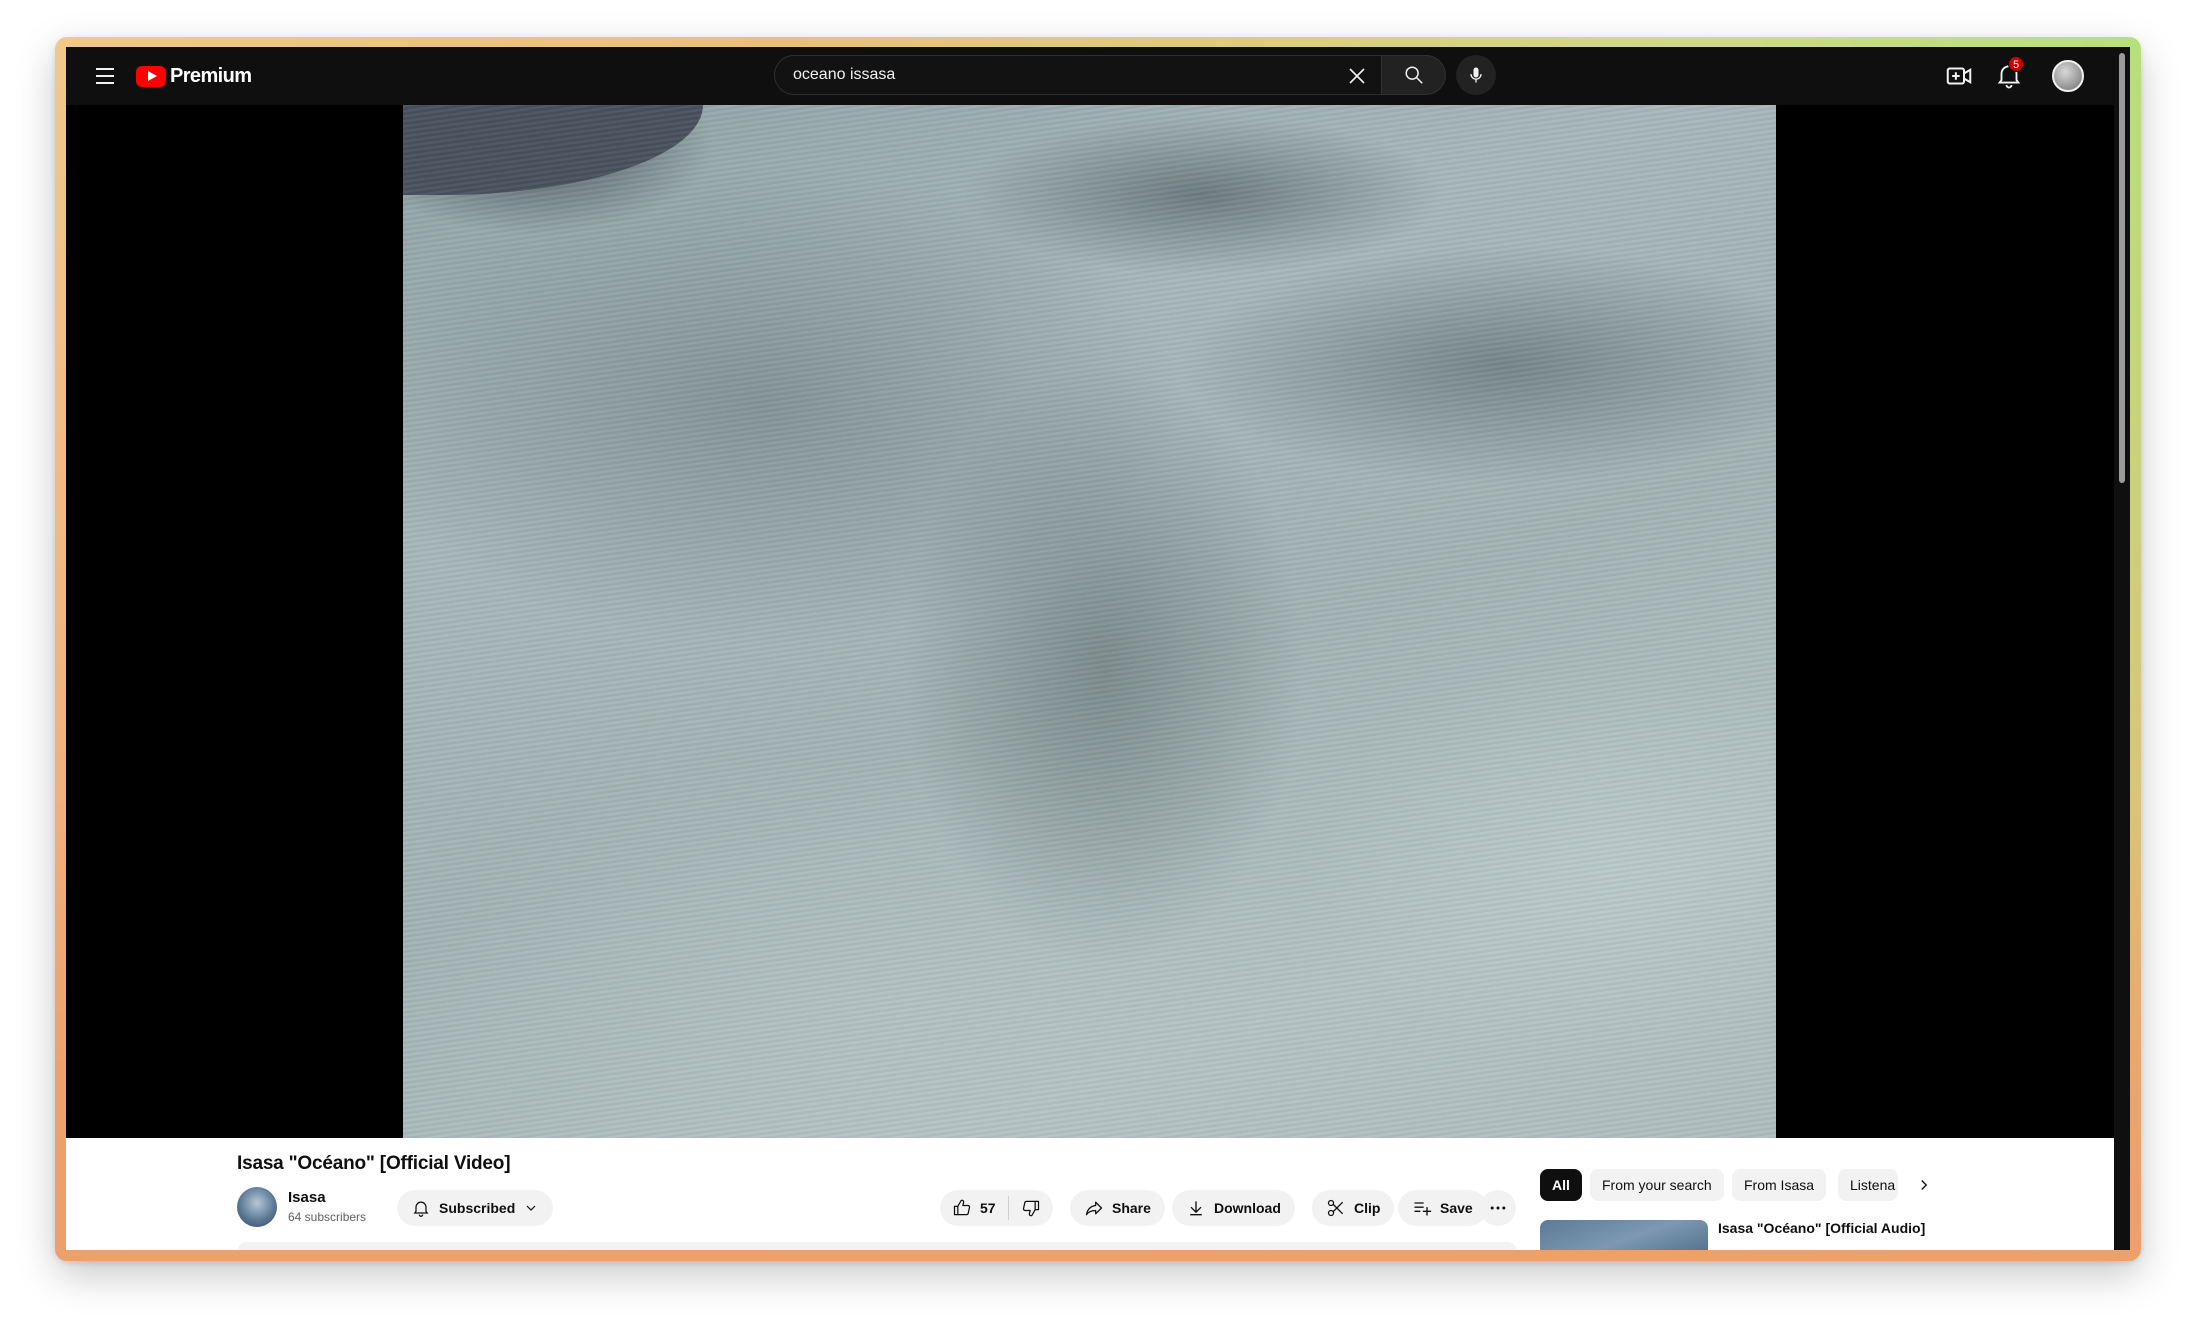 The image size is (2196, 1334). Describe the element at coordinates (1423, 1209) in the screenshot. I see `save-playlist-icon` at that location.